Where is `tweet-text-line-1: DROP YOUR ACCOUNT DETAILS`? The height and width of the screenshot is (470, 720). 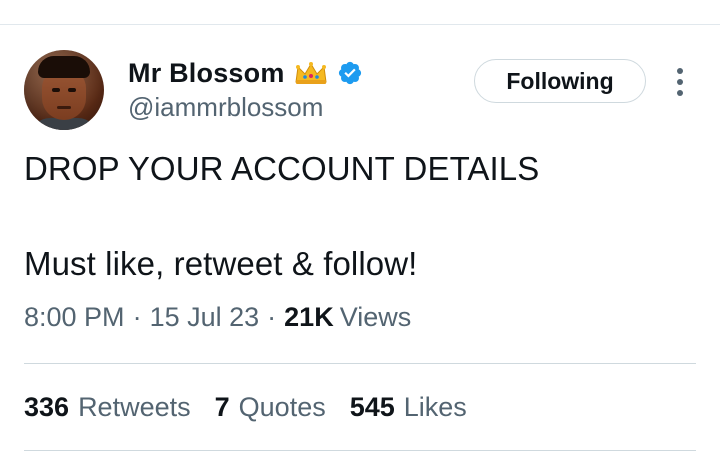
tweet-text-line-1: DROP YOUR ACCOUNT DETAILS is located at coordinates (282, 168).